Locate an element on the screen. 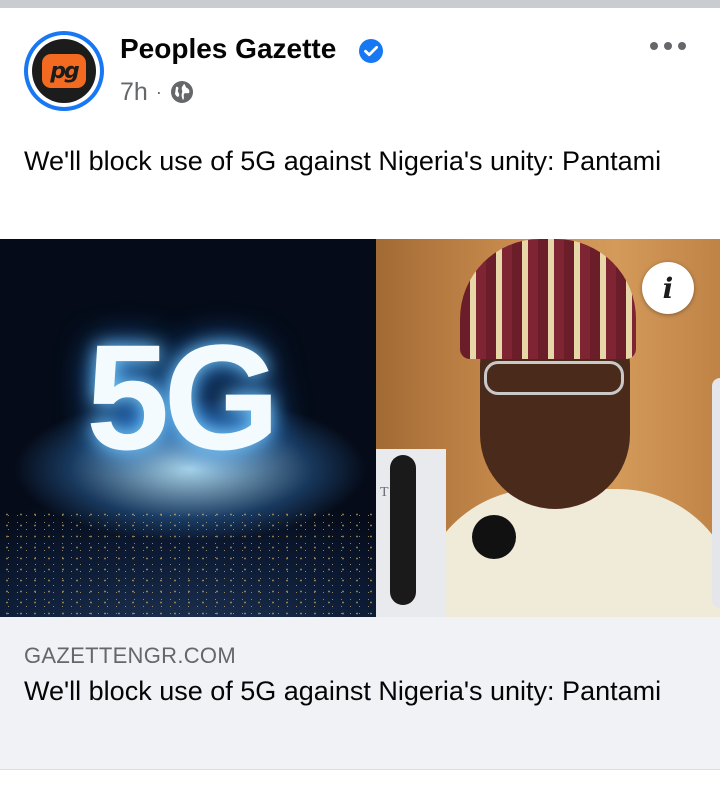 This screenshot has height=789, width=720. page-name: Peoples Gazette is located at coordinates (228, 49).